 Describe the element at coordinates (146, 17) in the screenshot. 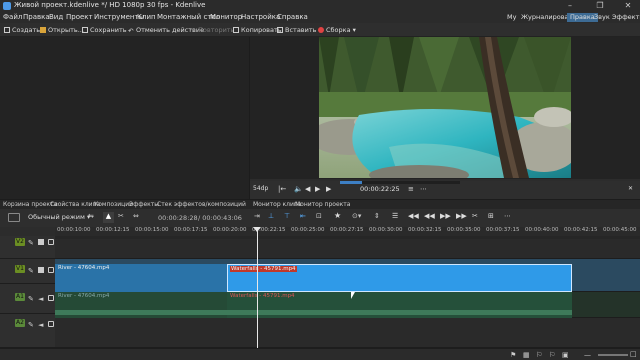

I see `menu-clip: Клип` at that location.